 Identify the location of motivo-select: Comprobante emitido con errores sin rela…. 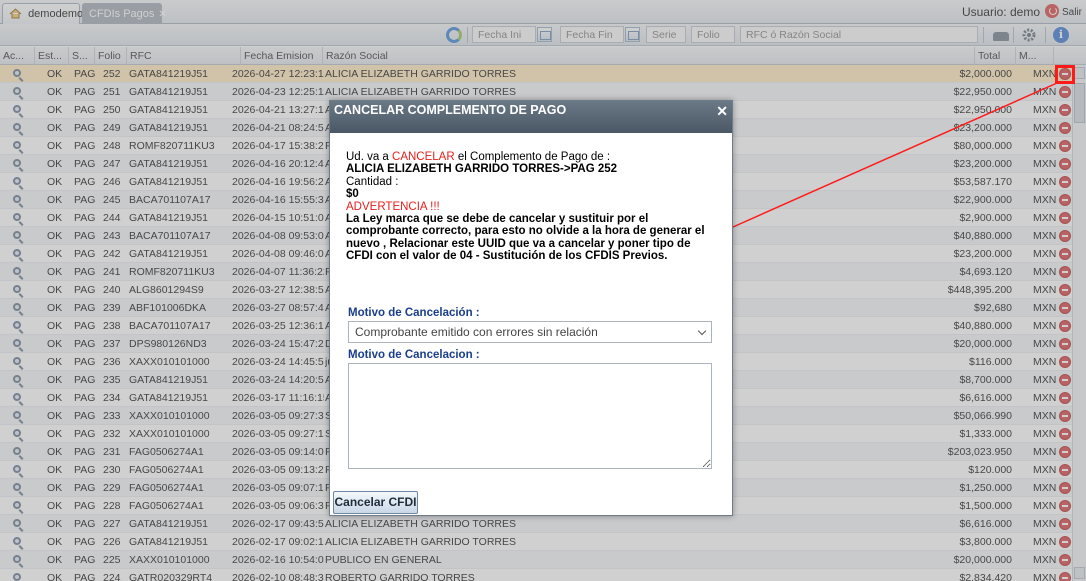
(530, 332).